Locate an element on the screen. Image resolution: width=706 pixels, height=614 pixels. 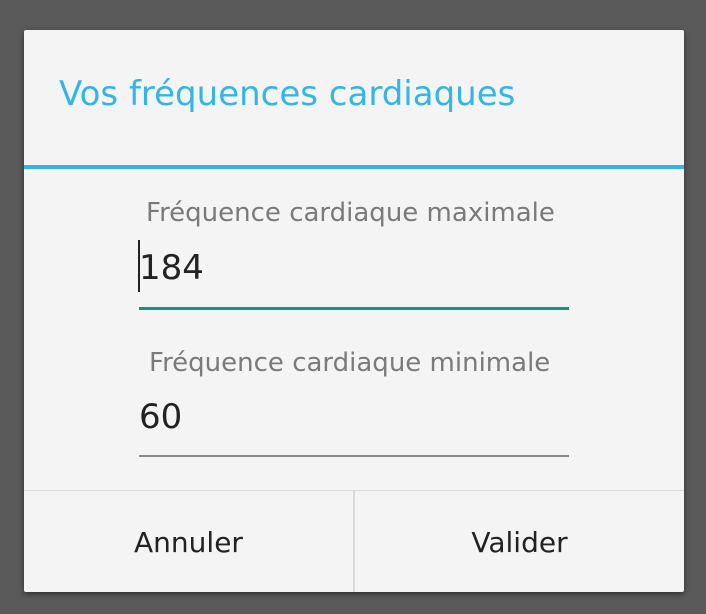
dialog-title: Vos fréquences cardiaques is located at coordinates (287, 94).